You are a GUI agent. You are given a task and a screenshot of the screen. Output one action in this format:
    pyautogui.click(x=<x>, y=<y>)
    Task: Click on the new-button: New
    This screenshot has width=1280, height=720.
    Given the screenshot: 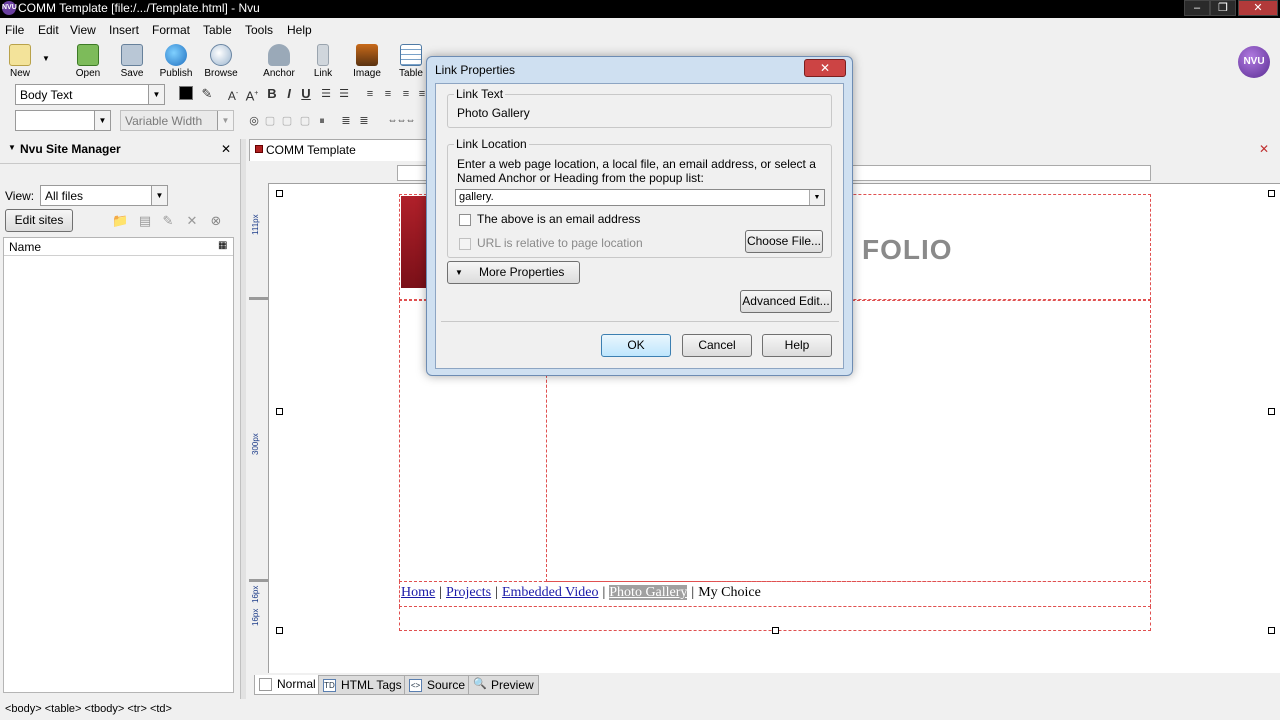 What is the action you would take?
    pyautogui.click(x=21, y=61)
    